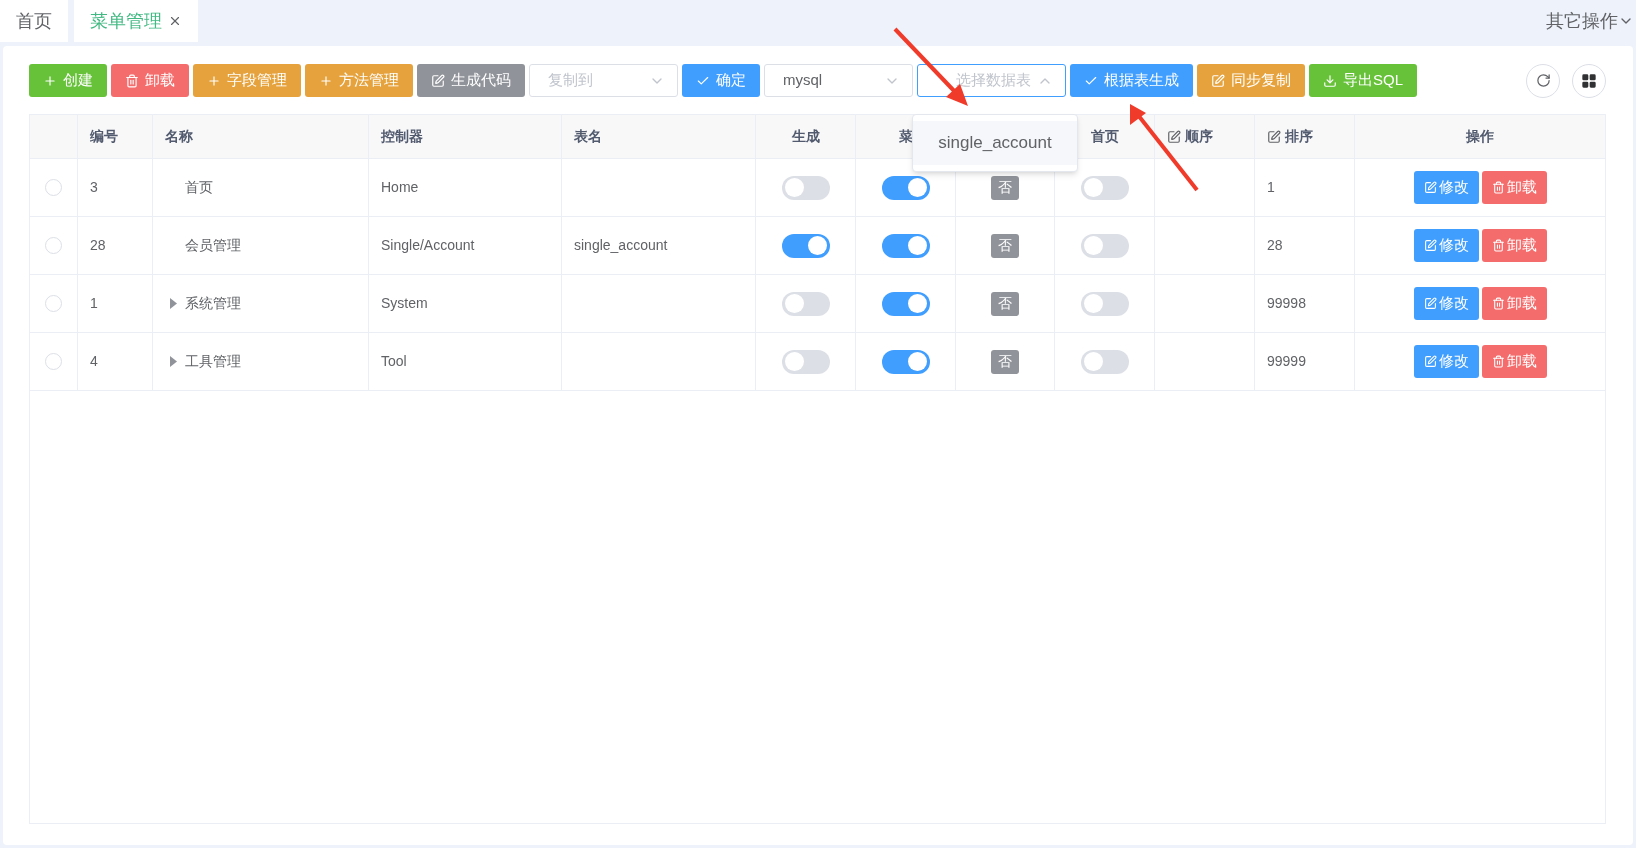  What do you see at coordinates (1286, 361) in the screenshot?
I see `table-cell-text: 99999` at bounding box center [1286, 361].